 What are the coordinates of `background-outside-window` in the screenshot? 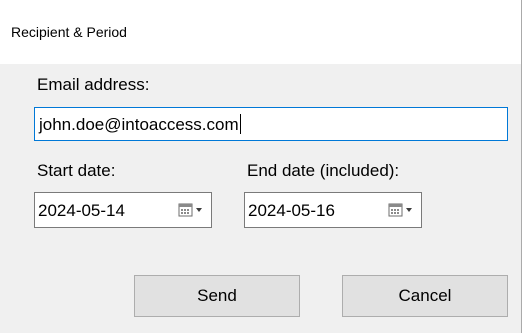 It's located at (527, 166).